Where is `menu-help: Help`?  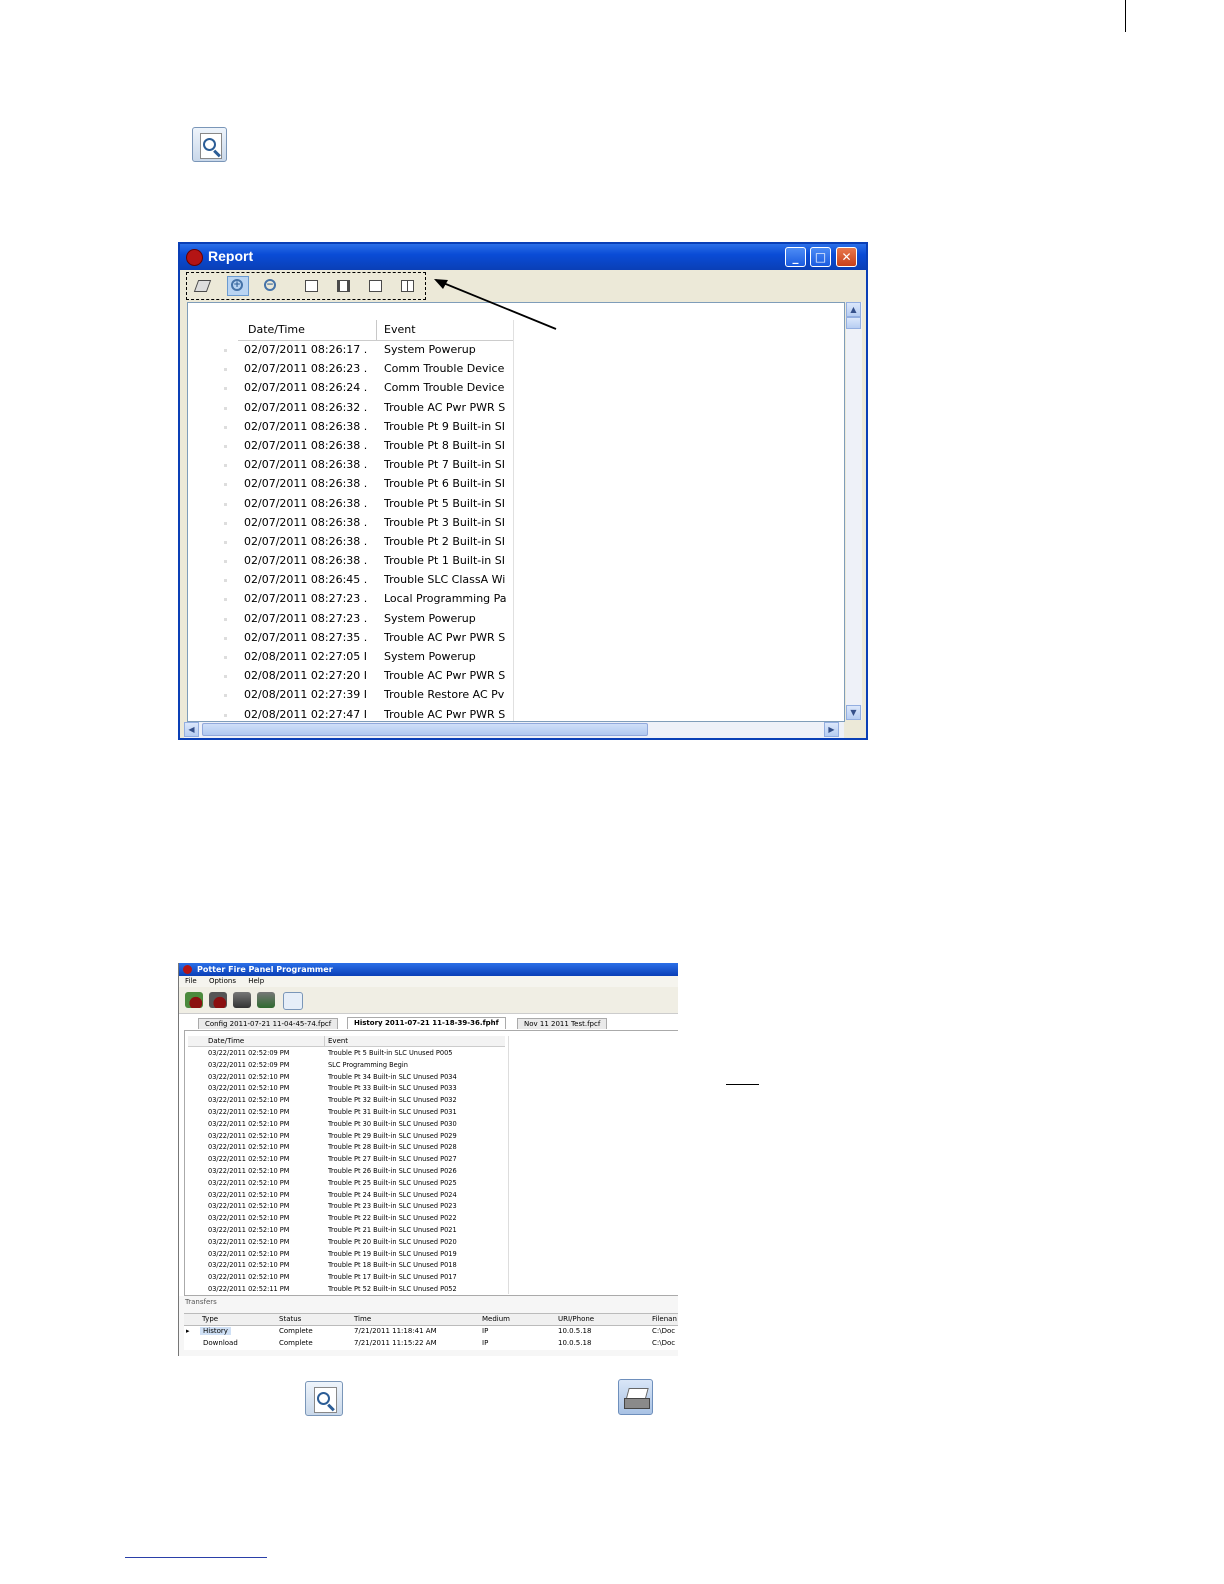 menu-help: Help is located at coordinates (256, 981).